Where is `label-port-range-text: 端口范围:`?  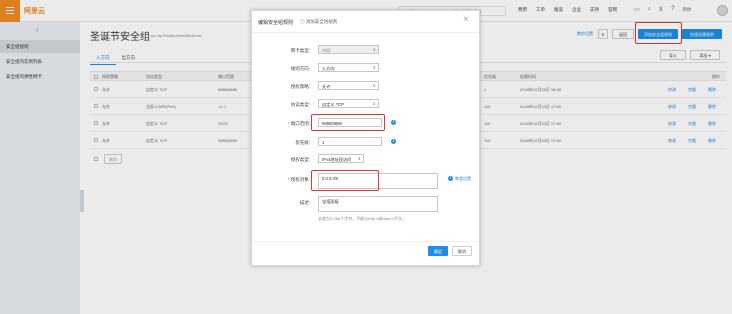 label-port-range-text: 端口范围: is located at coordinates (300, 123).